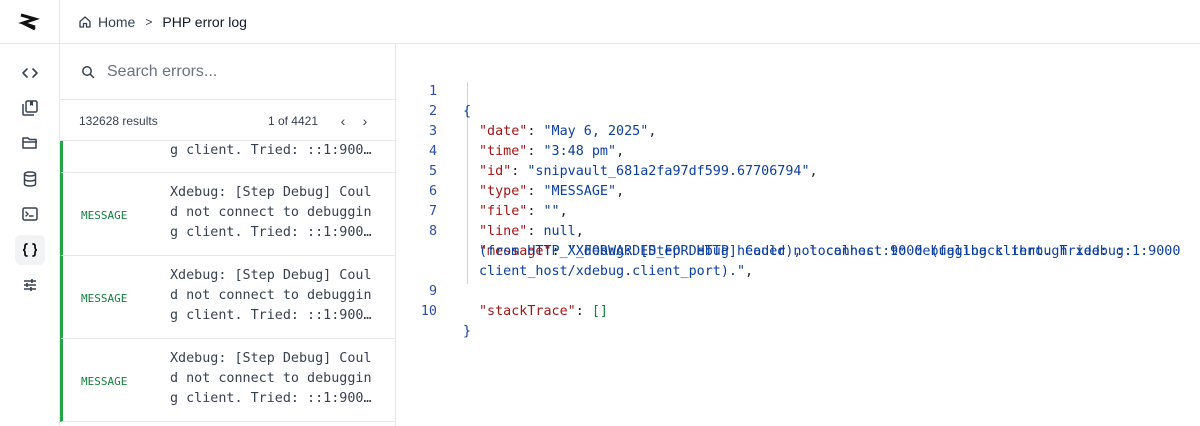 This screenshot has height=426, width=1200. I want to click on code-nav-button, so click(30, 73).